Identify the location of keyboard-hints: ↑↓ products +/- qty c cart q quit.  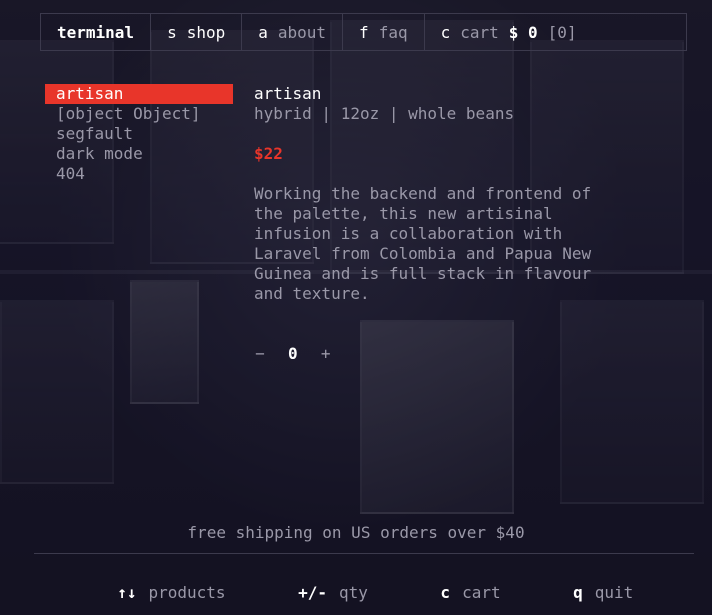
(356, 589).